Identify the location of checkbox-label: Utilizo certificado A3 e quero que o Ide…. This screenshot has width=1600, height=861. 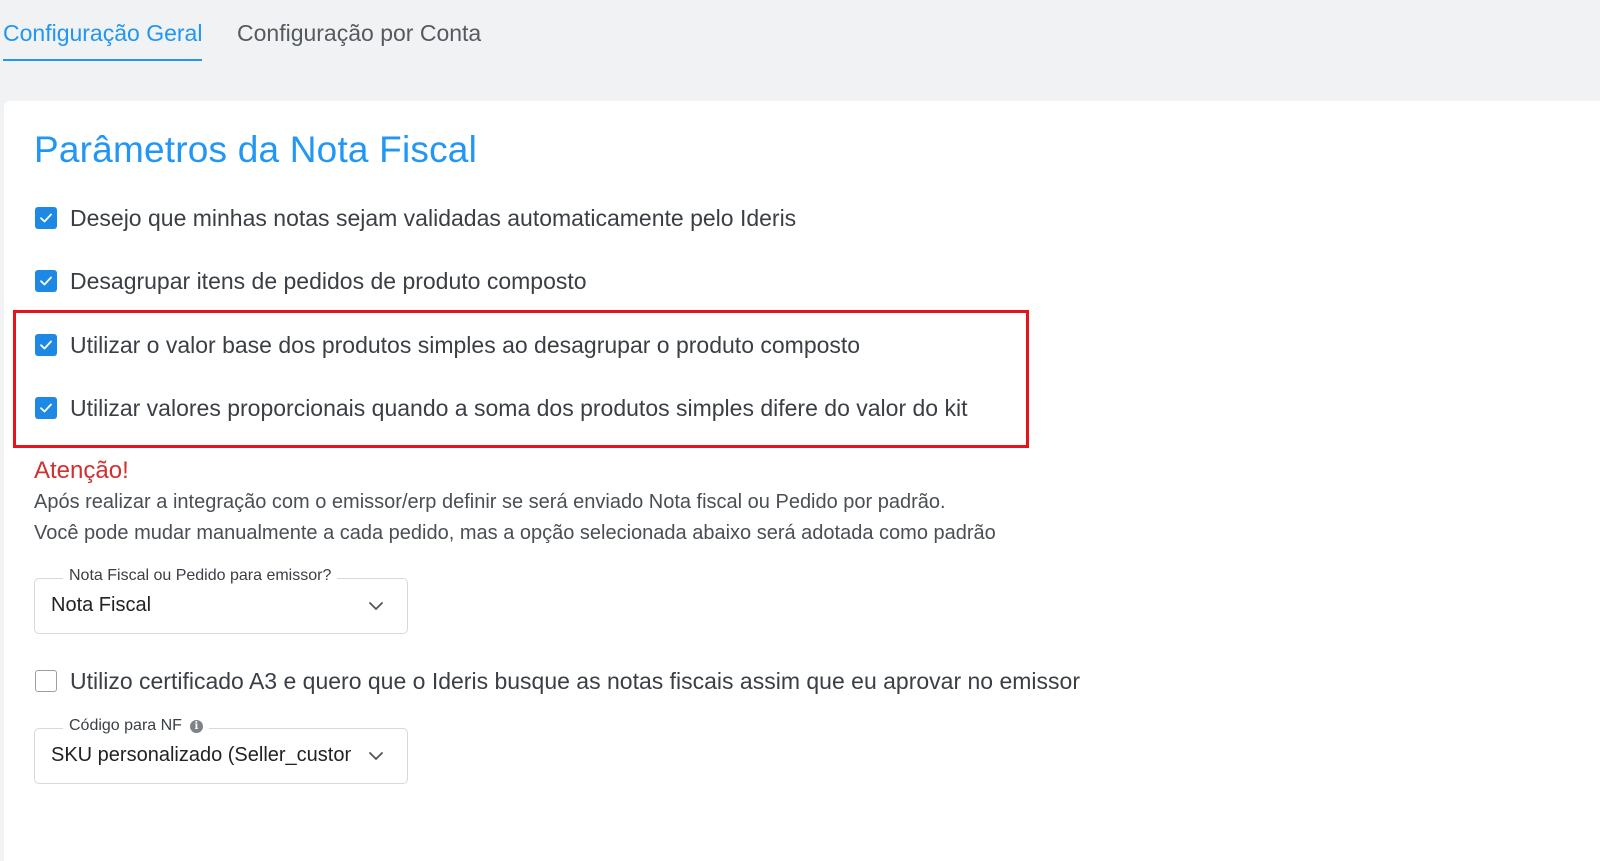
(575, 680).